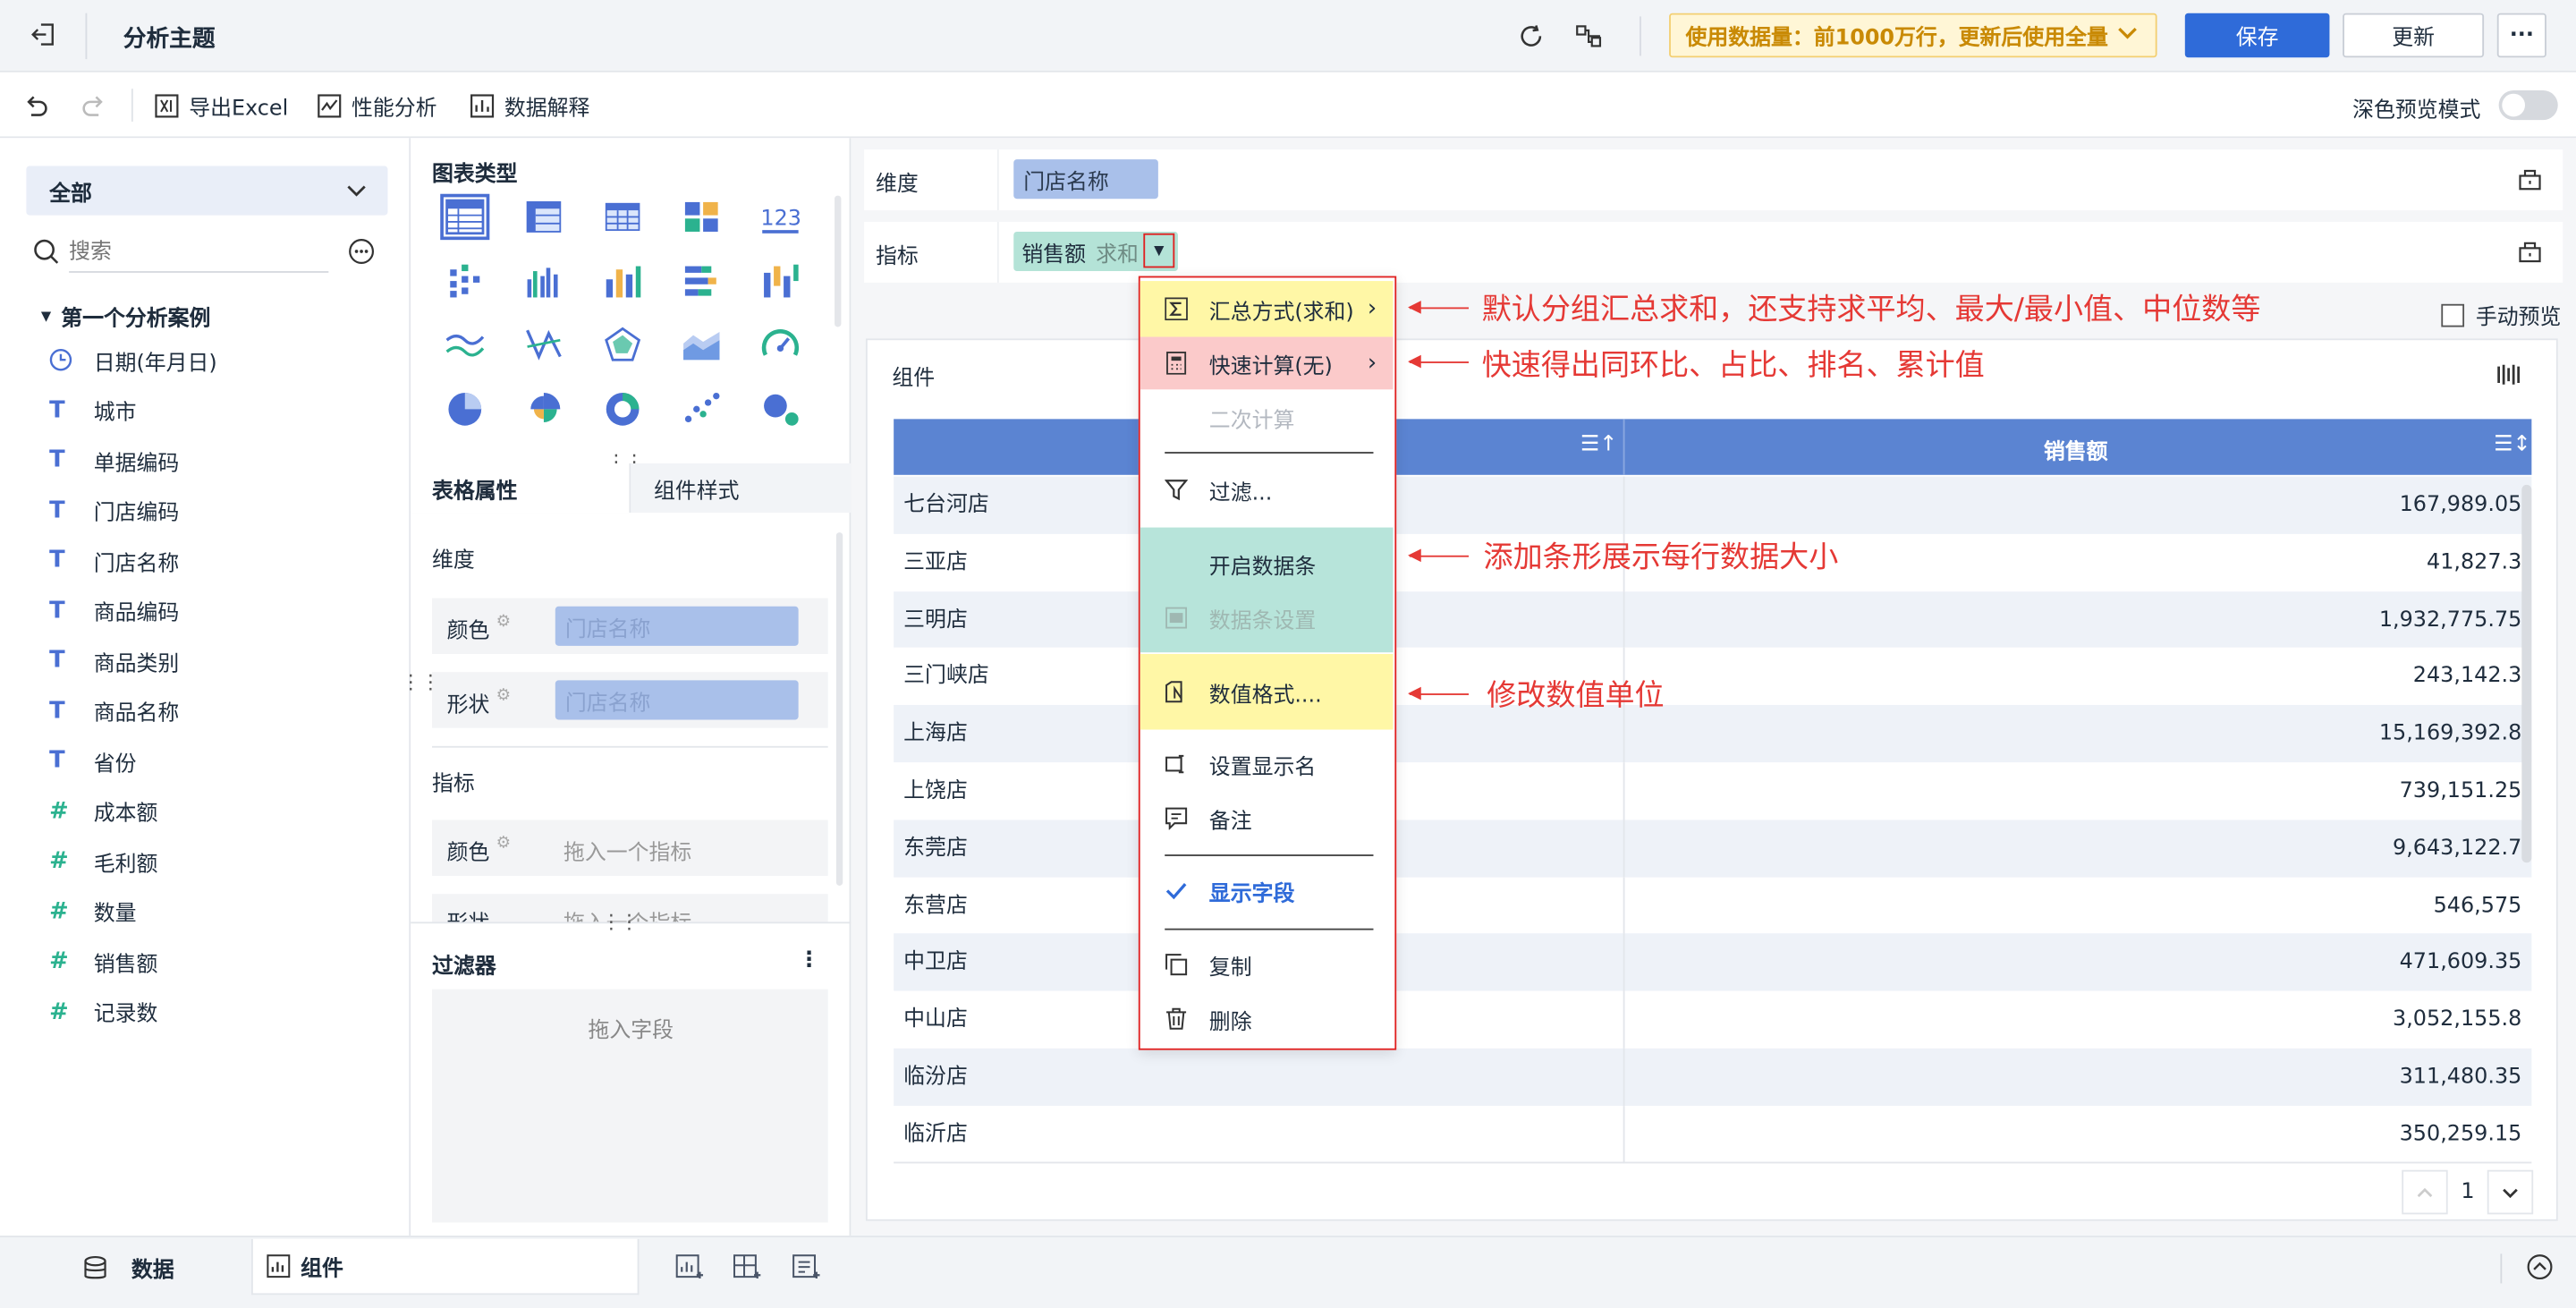 The width and height of the screenshot is (2576, 1308). What do you see at coordinates (221, 105) in the screenshot?
I see `export-excel-button: 导出Excel` at bounding box center [221, 105].